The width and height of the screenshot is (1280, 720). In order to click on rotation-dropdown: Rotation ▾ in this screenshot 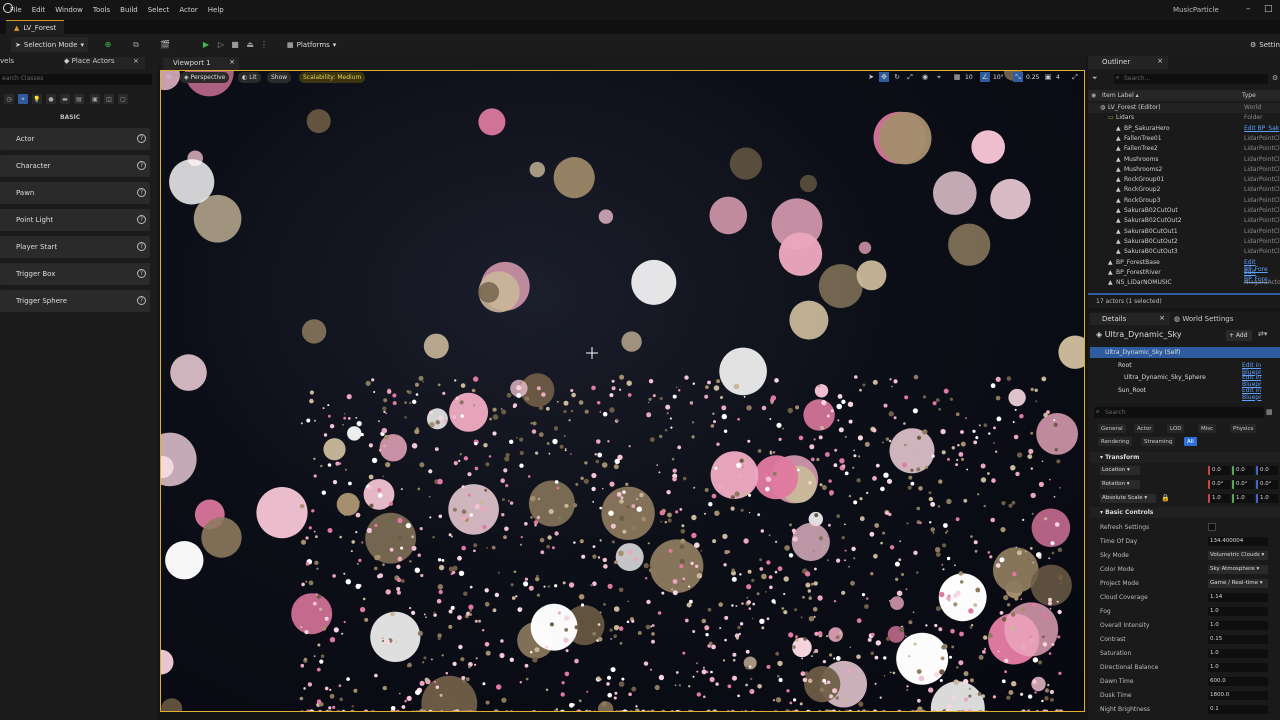, I will do `click(1120, 484)`.